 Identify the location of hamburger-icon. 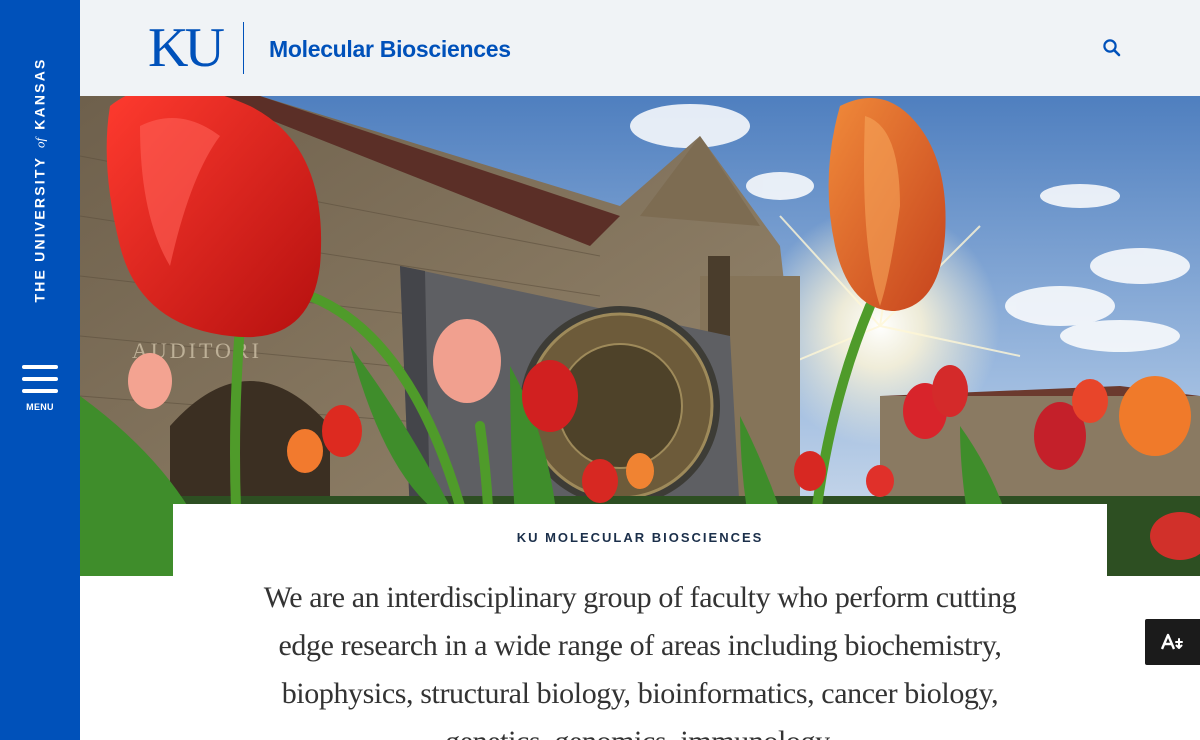
(40, 379).